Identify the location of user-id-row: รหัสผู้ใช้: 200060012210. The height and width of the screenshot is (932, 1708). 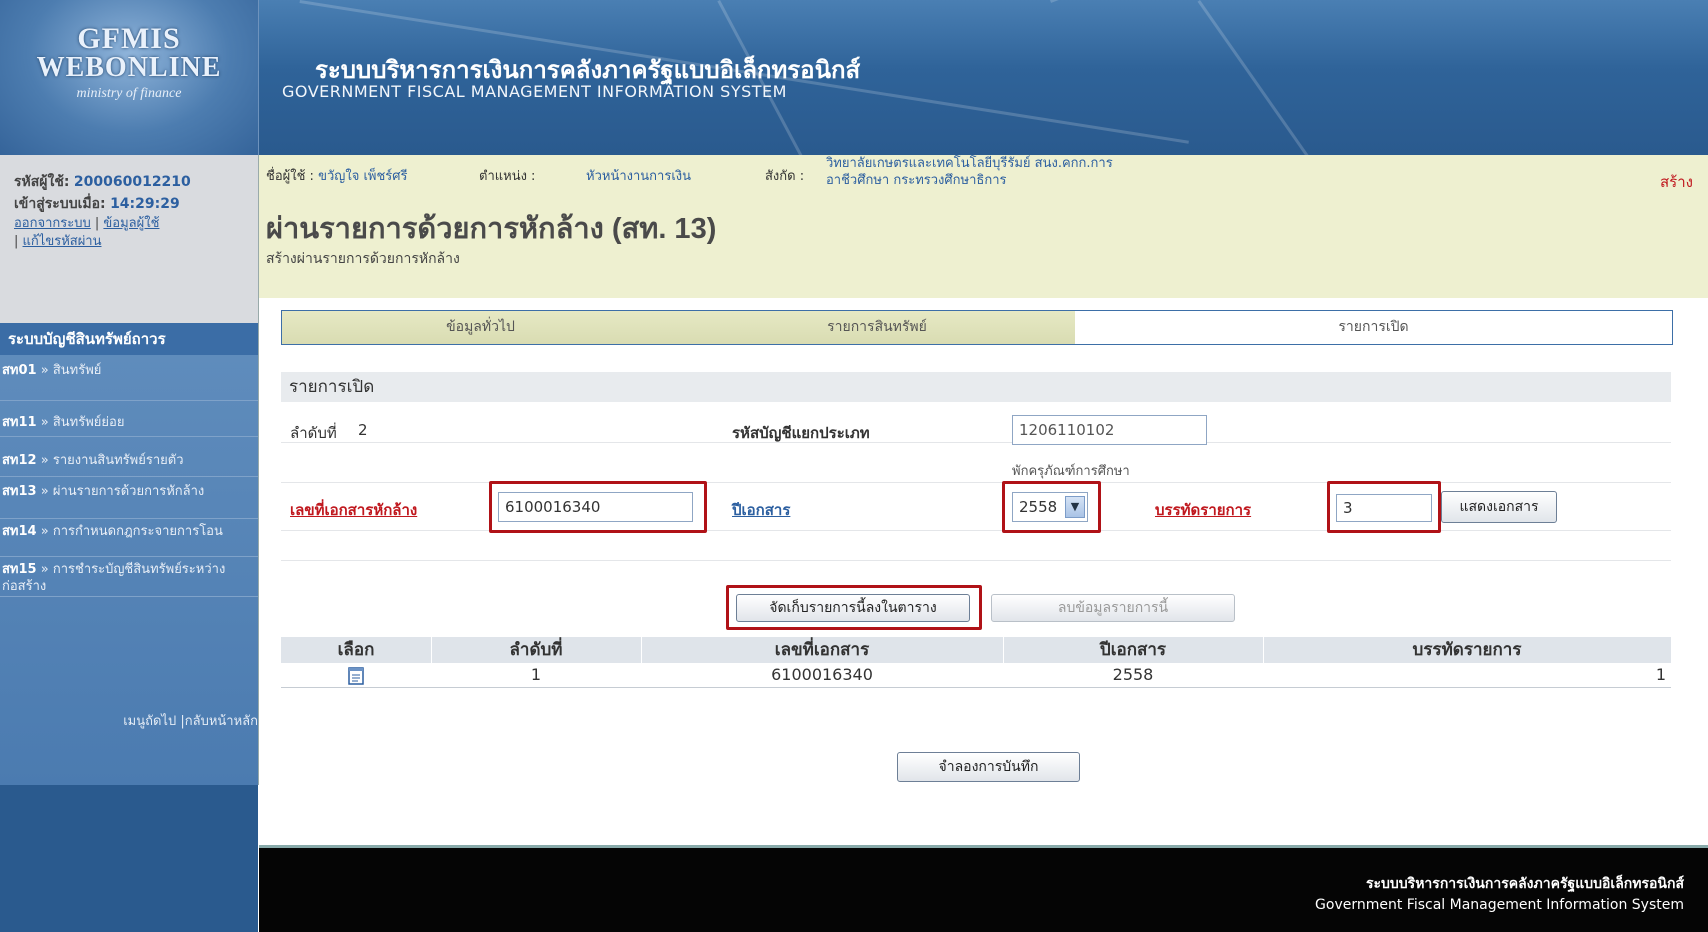
(102, 182).